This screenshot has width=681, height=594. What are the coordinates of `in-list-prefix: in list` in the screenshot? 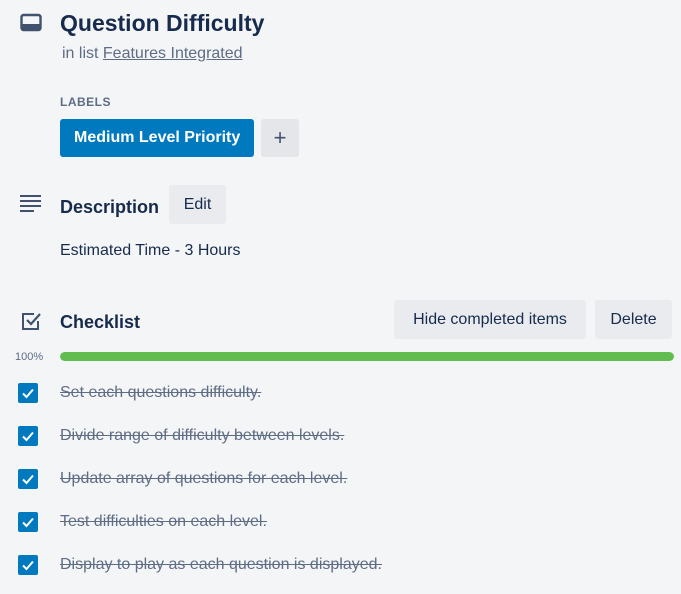 It's located at (80, 53).